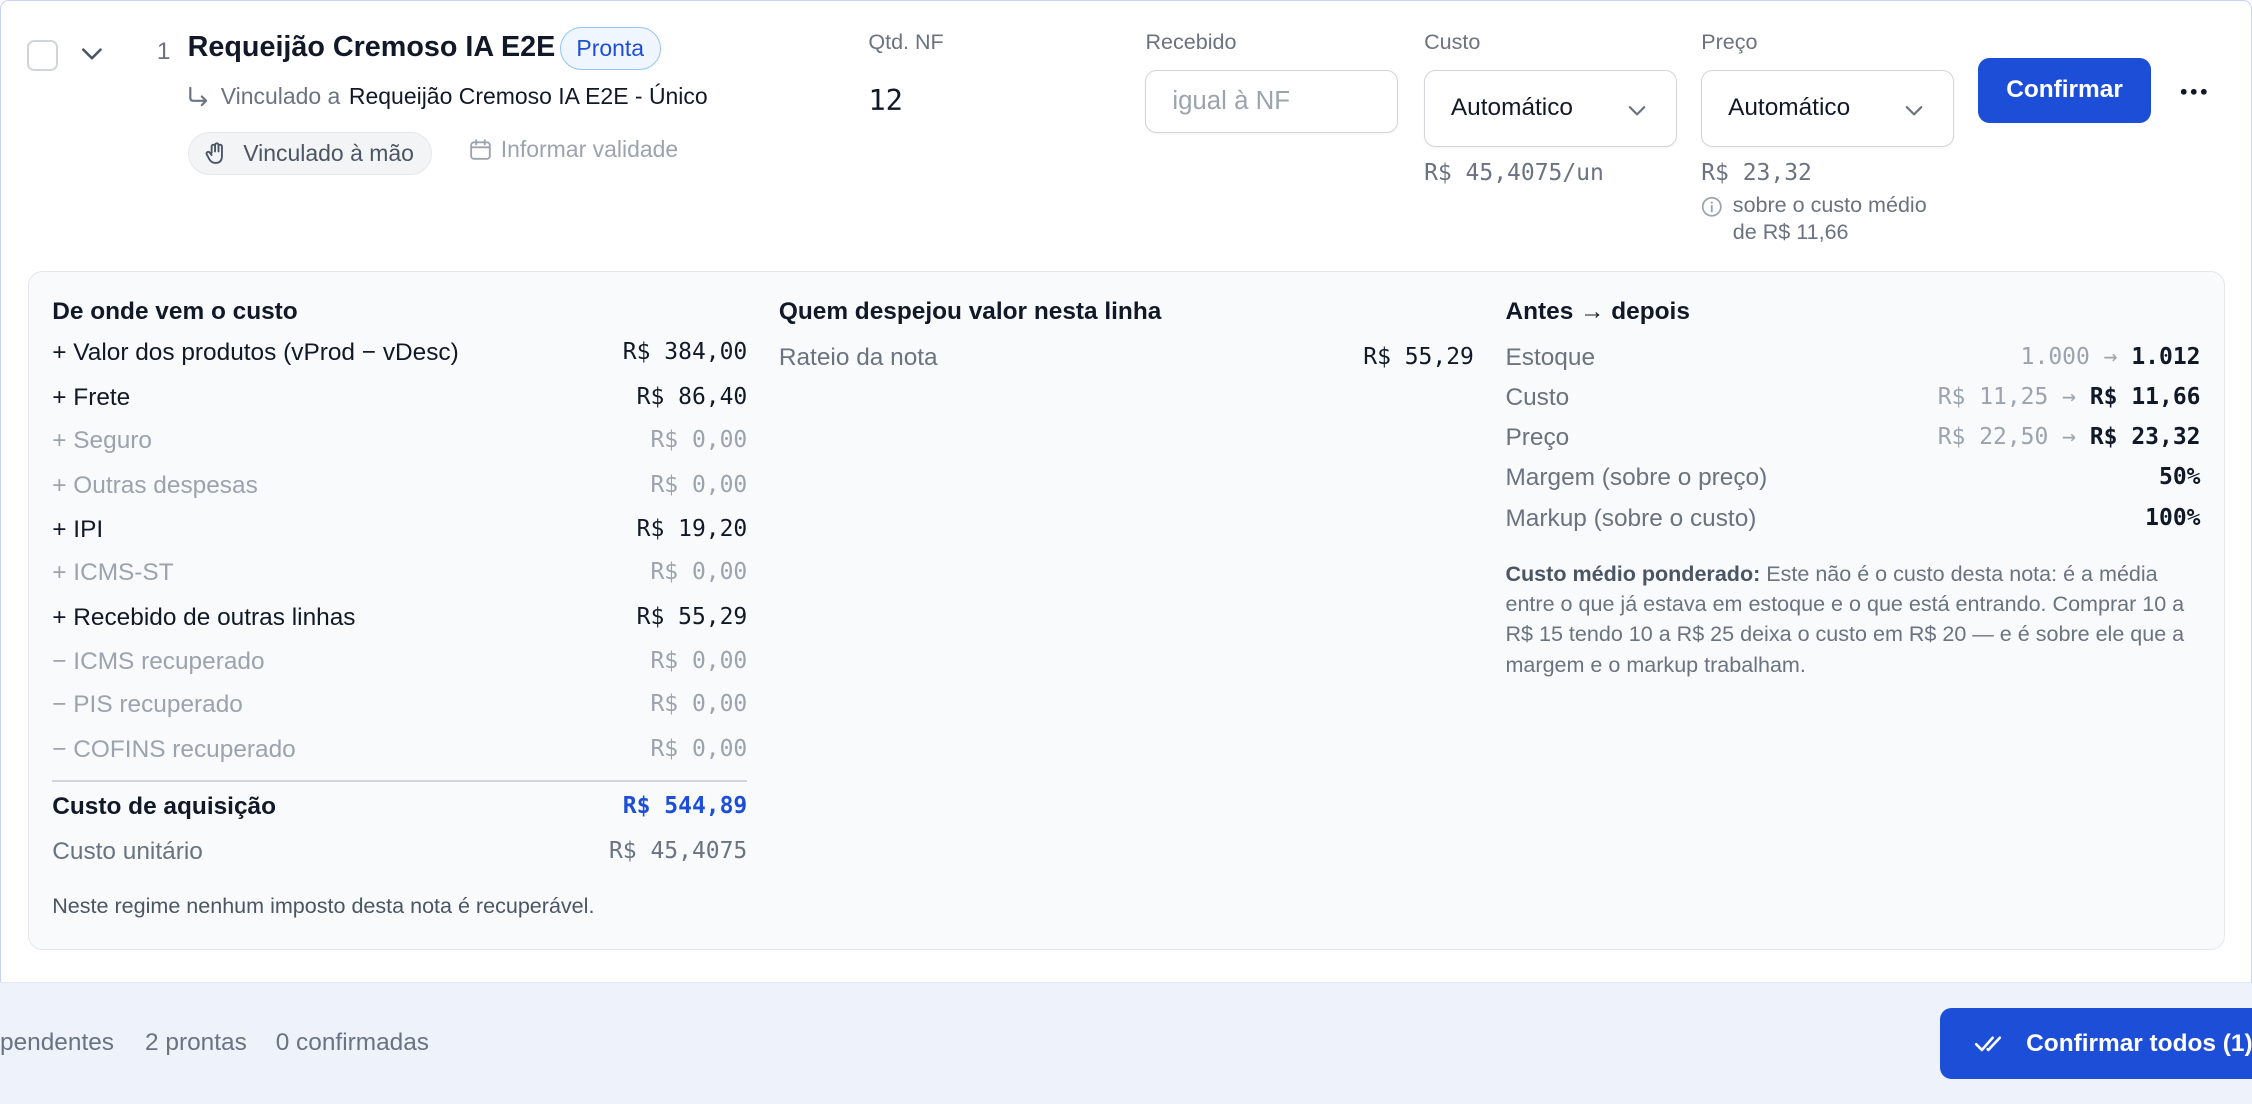  Describe the element at coordinates (399, 444) in the screenshot. I see `cost-line: + Seguro R$ 0,00` at that location.